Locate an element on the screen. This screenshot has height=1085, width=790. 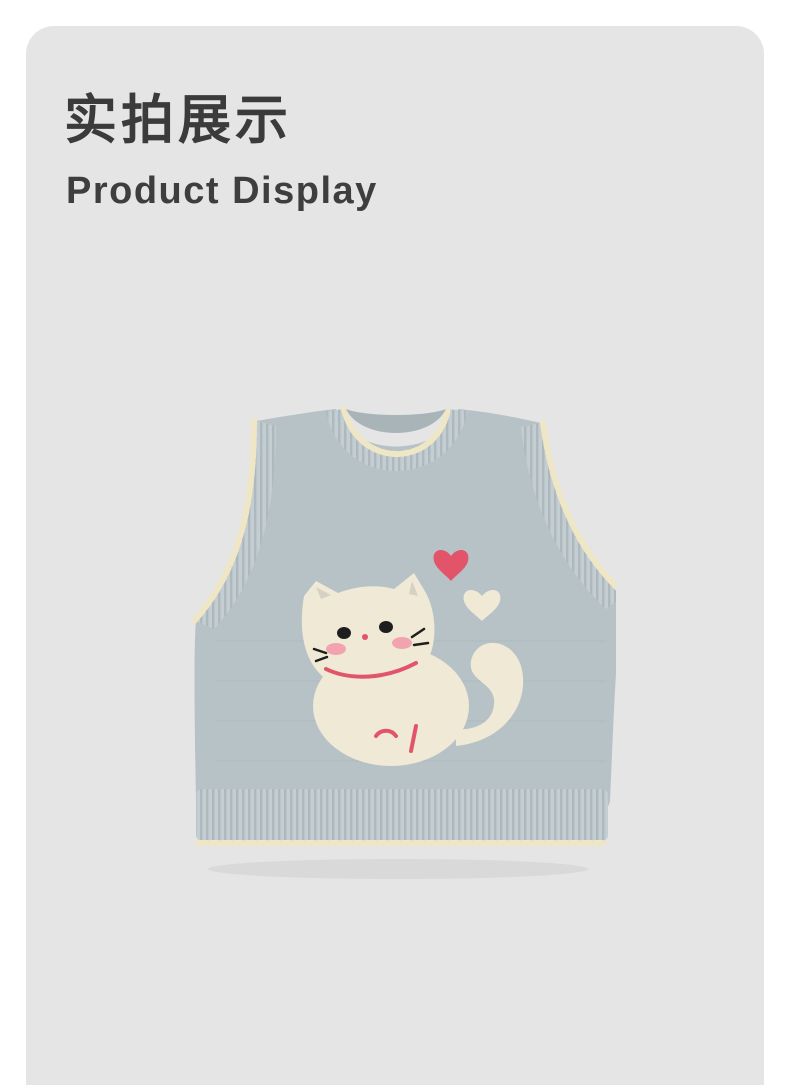
cat-cheek-right is located at coordinates (402, 643).